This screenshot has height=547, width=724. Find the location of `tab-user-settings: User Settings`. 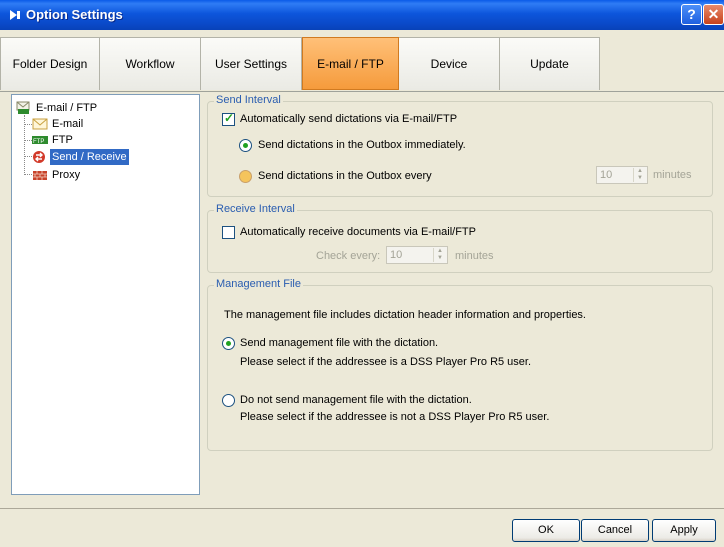

tab-user-settings: User Settings is located at coordinates (251, 63).